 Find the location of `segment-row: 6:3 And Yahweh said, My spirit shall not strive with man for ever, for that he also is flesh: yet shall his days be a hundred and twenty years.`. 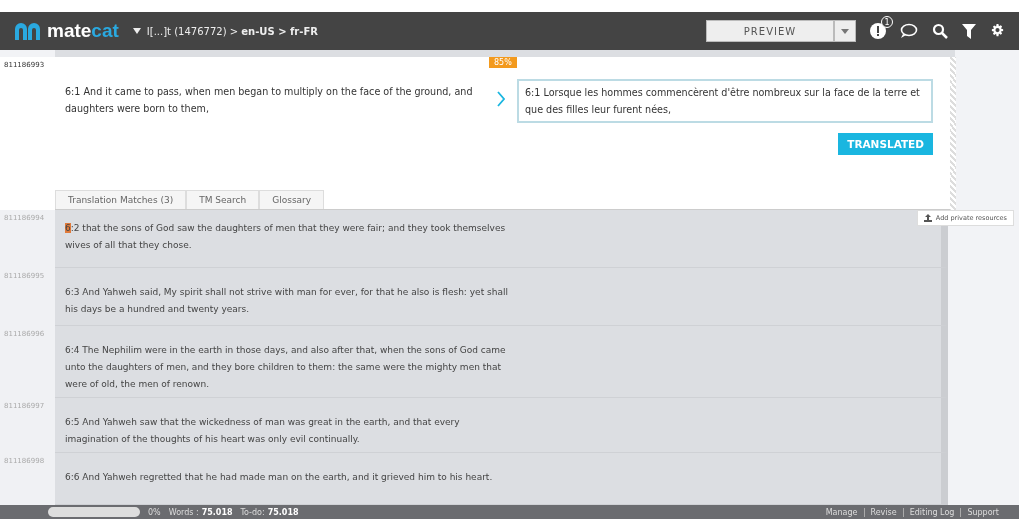

segment-row: 6:3 And Yahweh said, My spirit shall not strive with man for ever, for that he also is flesh: yet shall his days be a hundred and twenty years. is located at coordinates (501, 297).